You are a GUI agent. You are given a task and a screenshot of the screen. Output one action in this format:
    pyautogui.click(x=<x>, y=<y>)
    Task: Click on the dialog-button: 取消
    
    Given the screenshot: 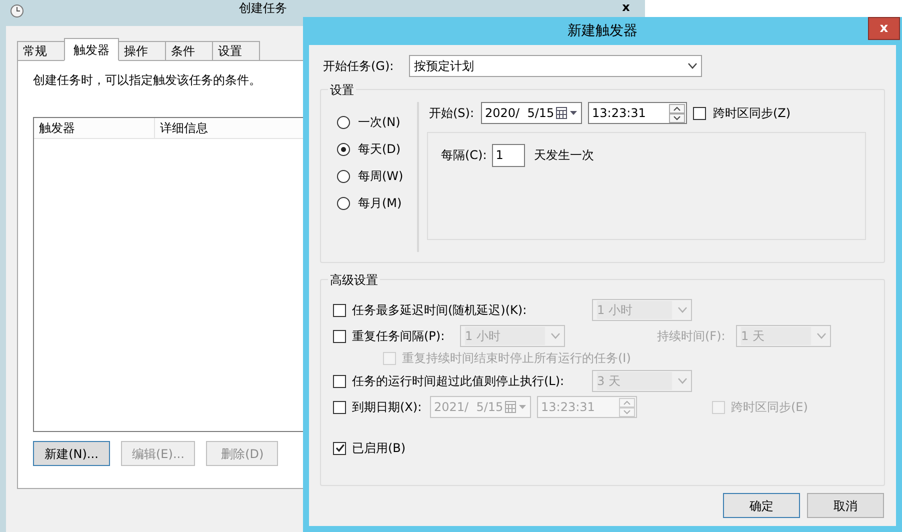 What is the action you would take?
    pyautogui.click(x=845, y=505)
    